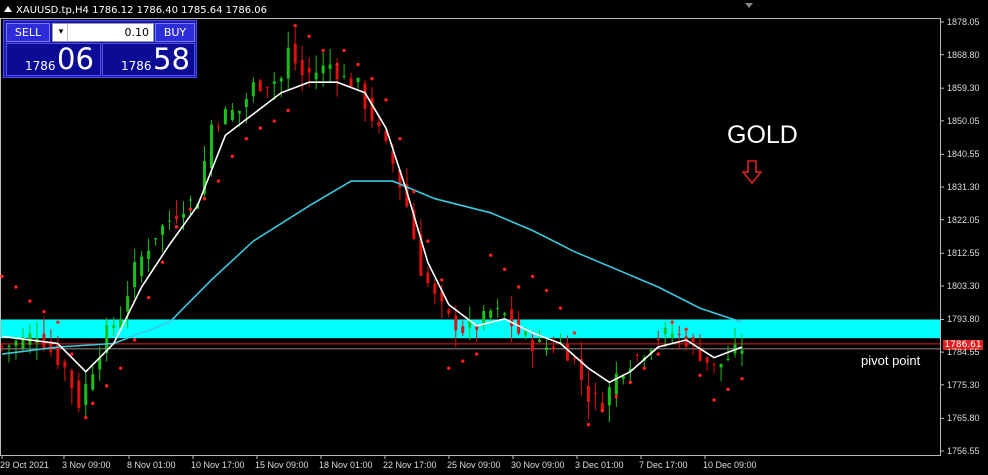  What do you see at coordinates (730, 465) in the screenshot?
I see `x-tick-label: 10 Dec 09:00` at bounding box center [730, 465].